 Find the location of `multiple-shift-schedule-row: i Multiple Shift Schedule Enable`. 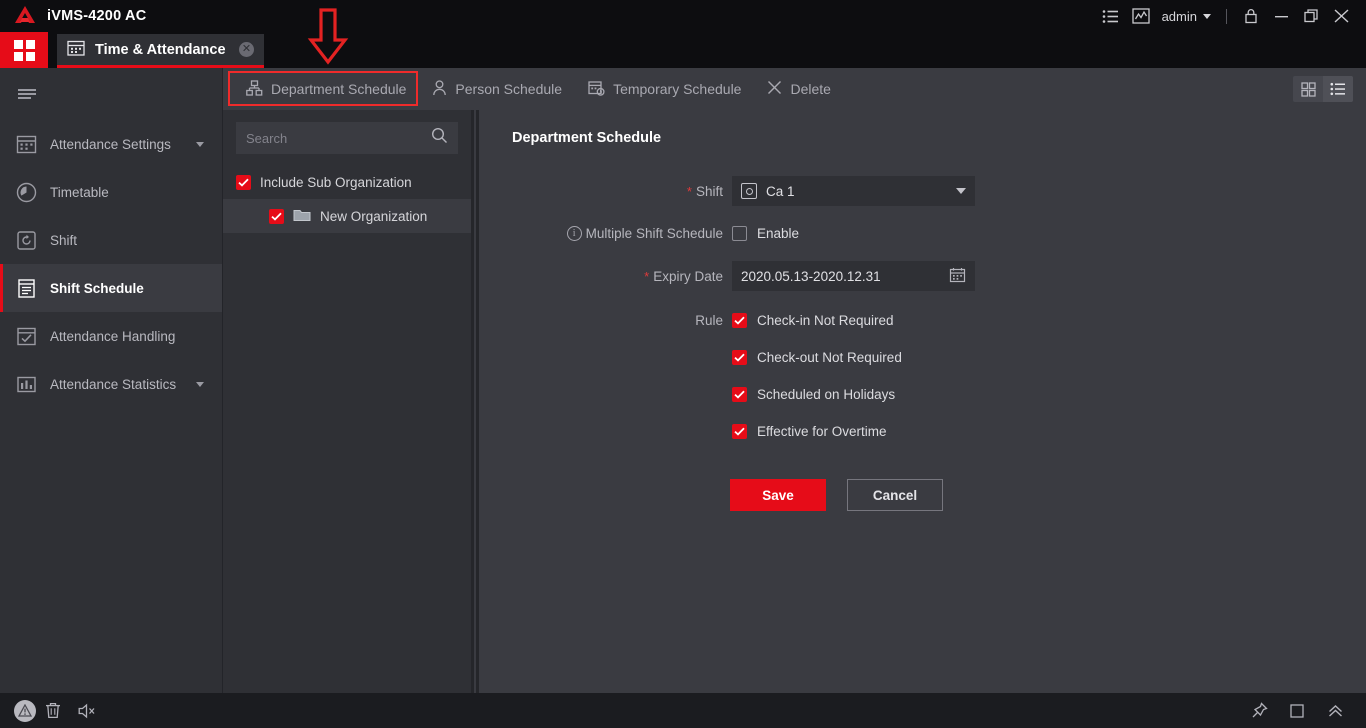

multiple-shift-schedule-row: i Multiple Shift Schedule Enable is located at coordinates (922, 233).